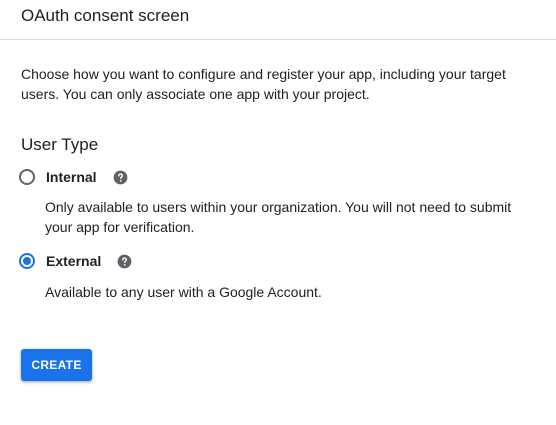 This screenshot has width=556, height=425. I want to click on internal-label: Internal, so click(71, 177).